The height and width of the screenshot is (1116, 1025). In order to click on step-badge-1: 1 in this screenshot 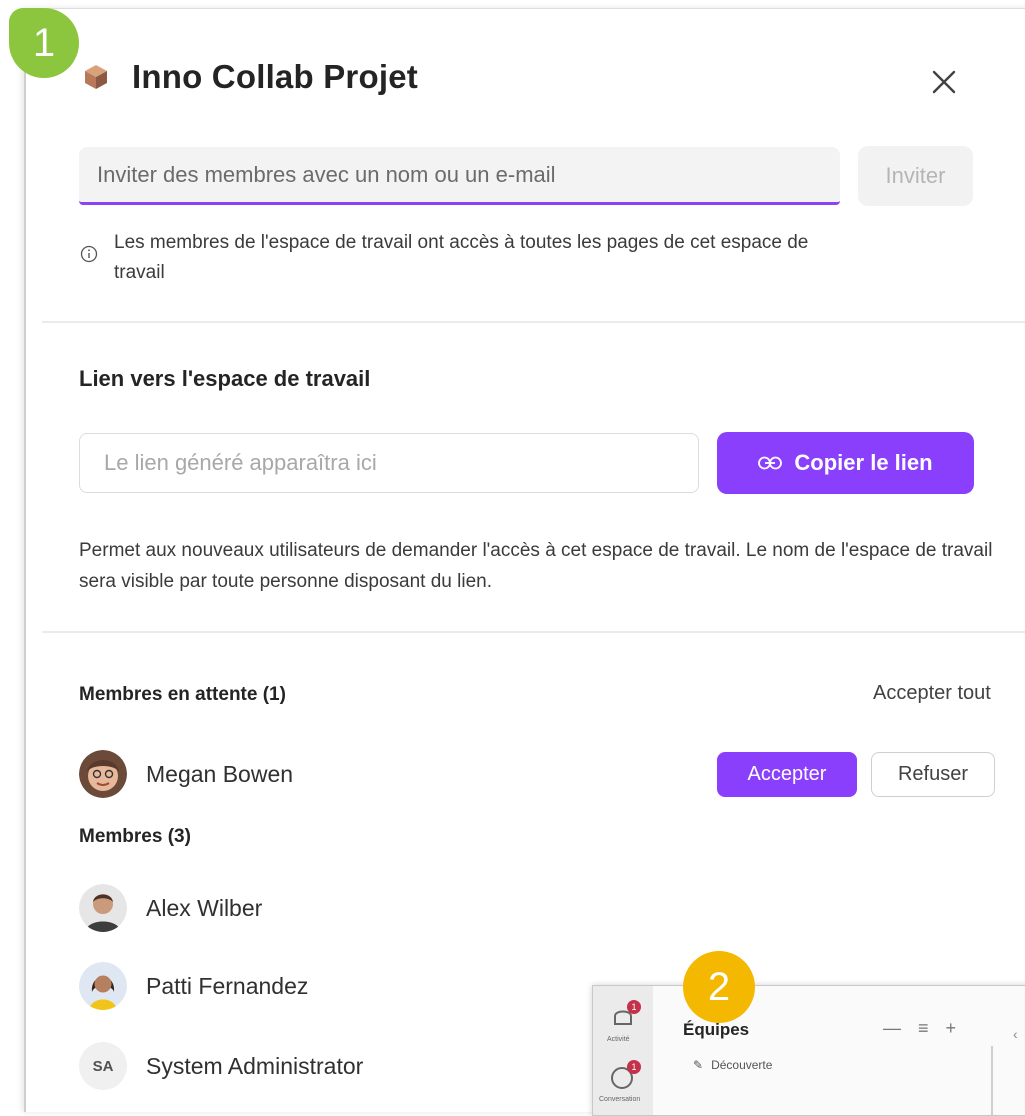, I will do `click(44, 43)`.